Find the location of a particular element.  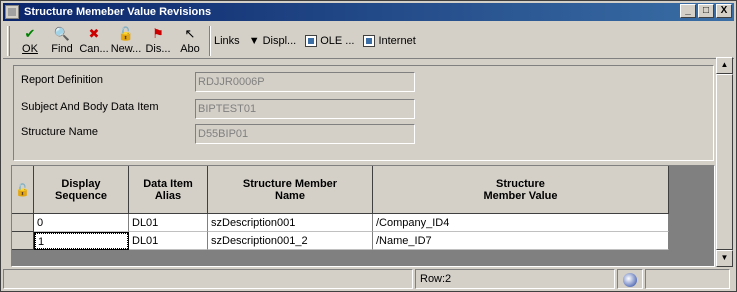

ok-button: ✔ OK is located at coordinates (30, 41).